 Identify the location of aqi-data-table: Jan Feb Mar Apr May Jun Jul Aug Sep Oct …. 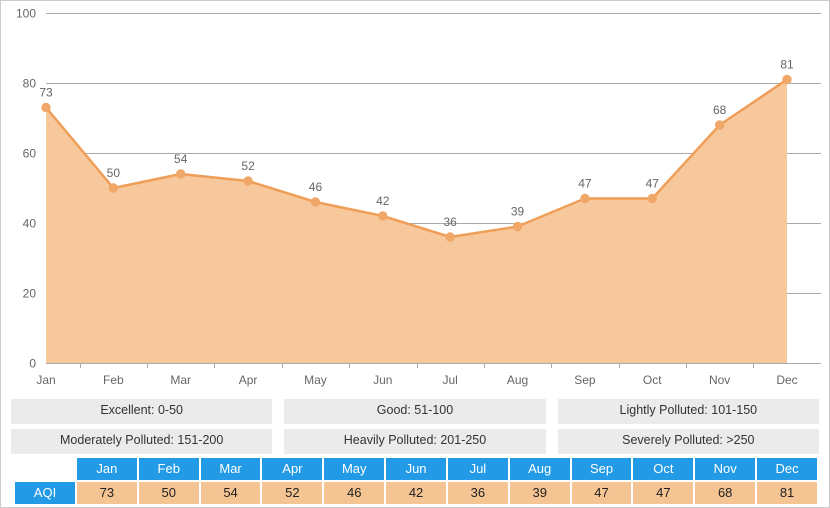
(416, 481).